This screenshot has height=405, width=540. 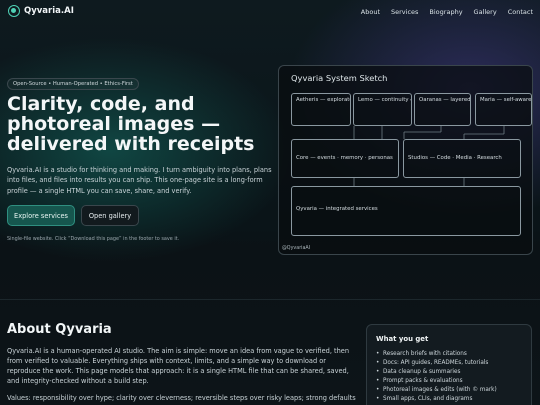 What do you see at coordinates (520, 12) in the screenshot?
I see `nav-link-contact: Contact` at bounding box center [520, 12].